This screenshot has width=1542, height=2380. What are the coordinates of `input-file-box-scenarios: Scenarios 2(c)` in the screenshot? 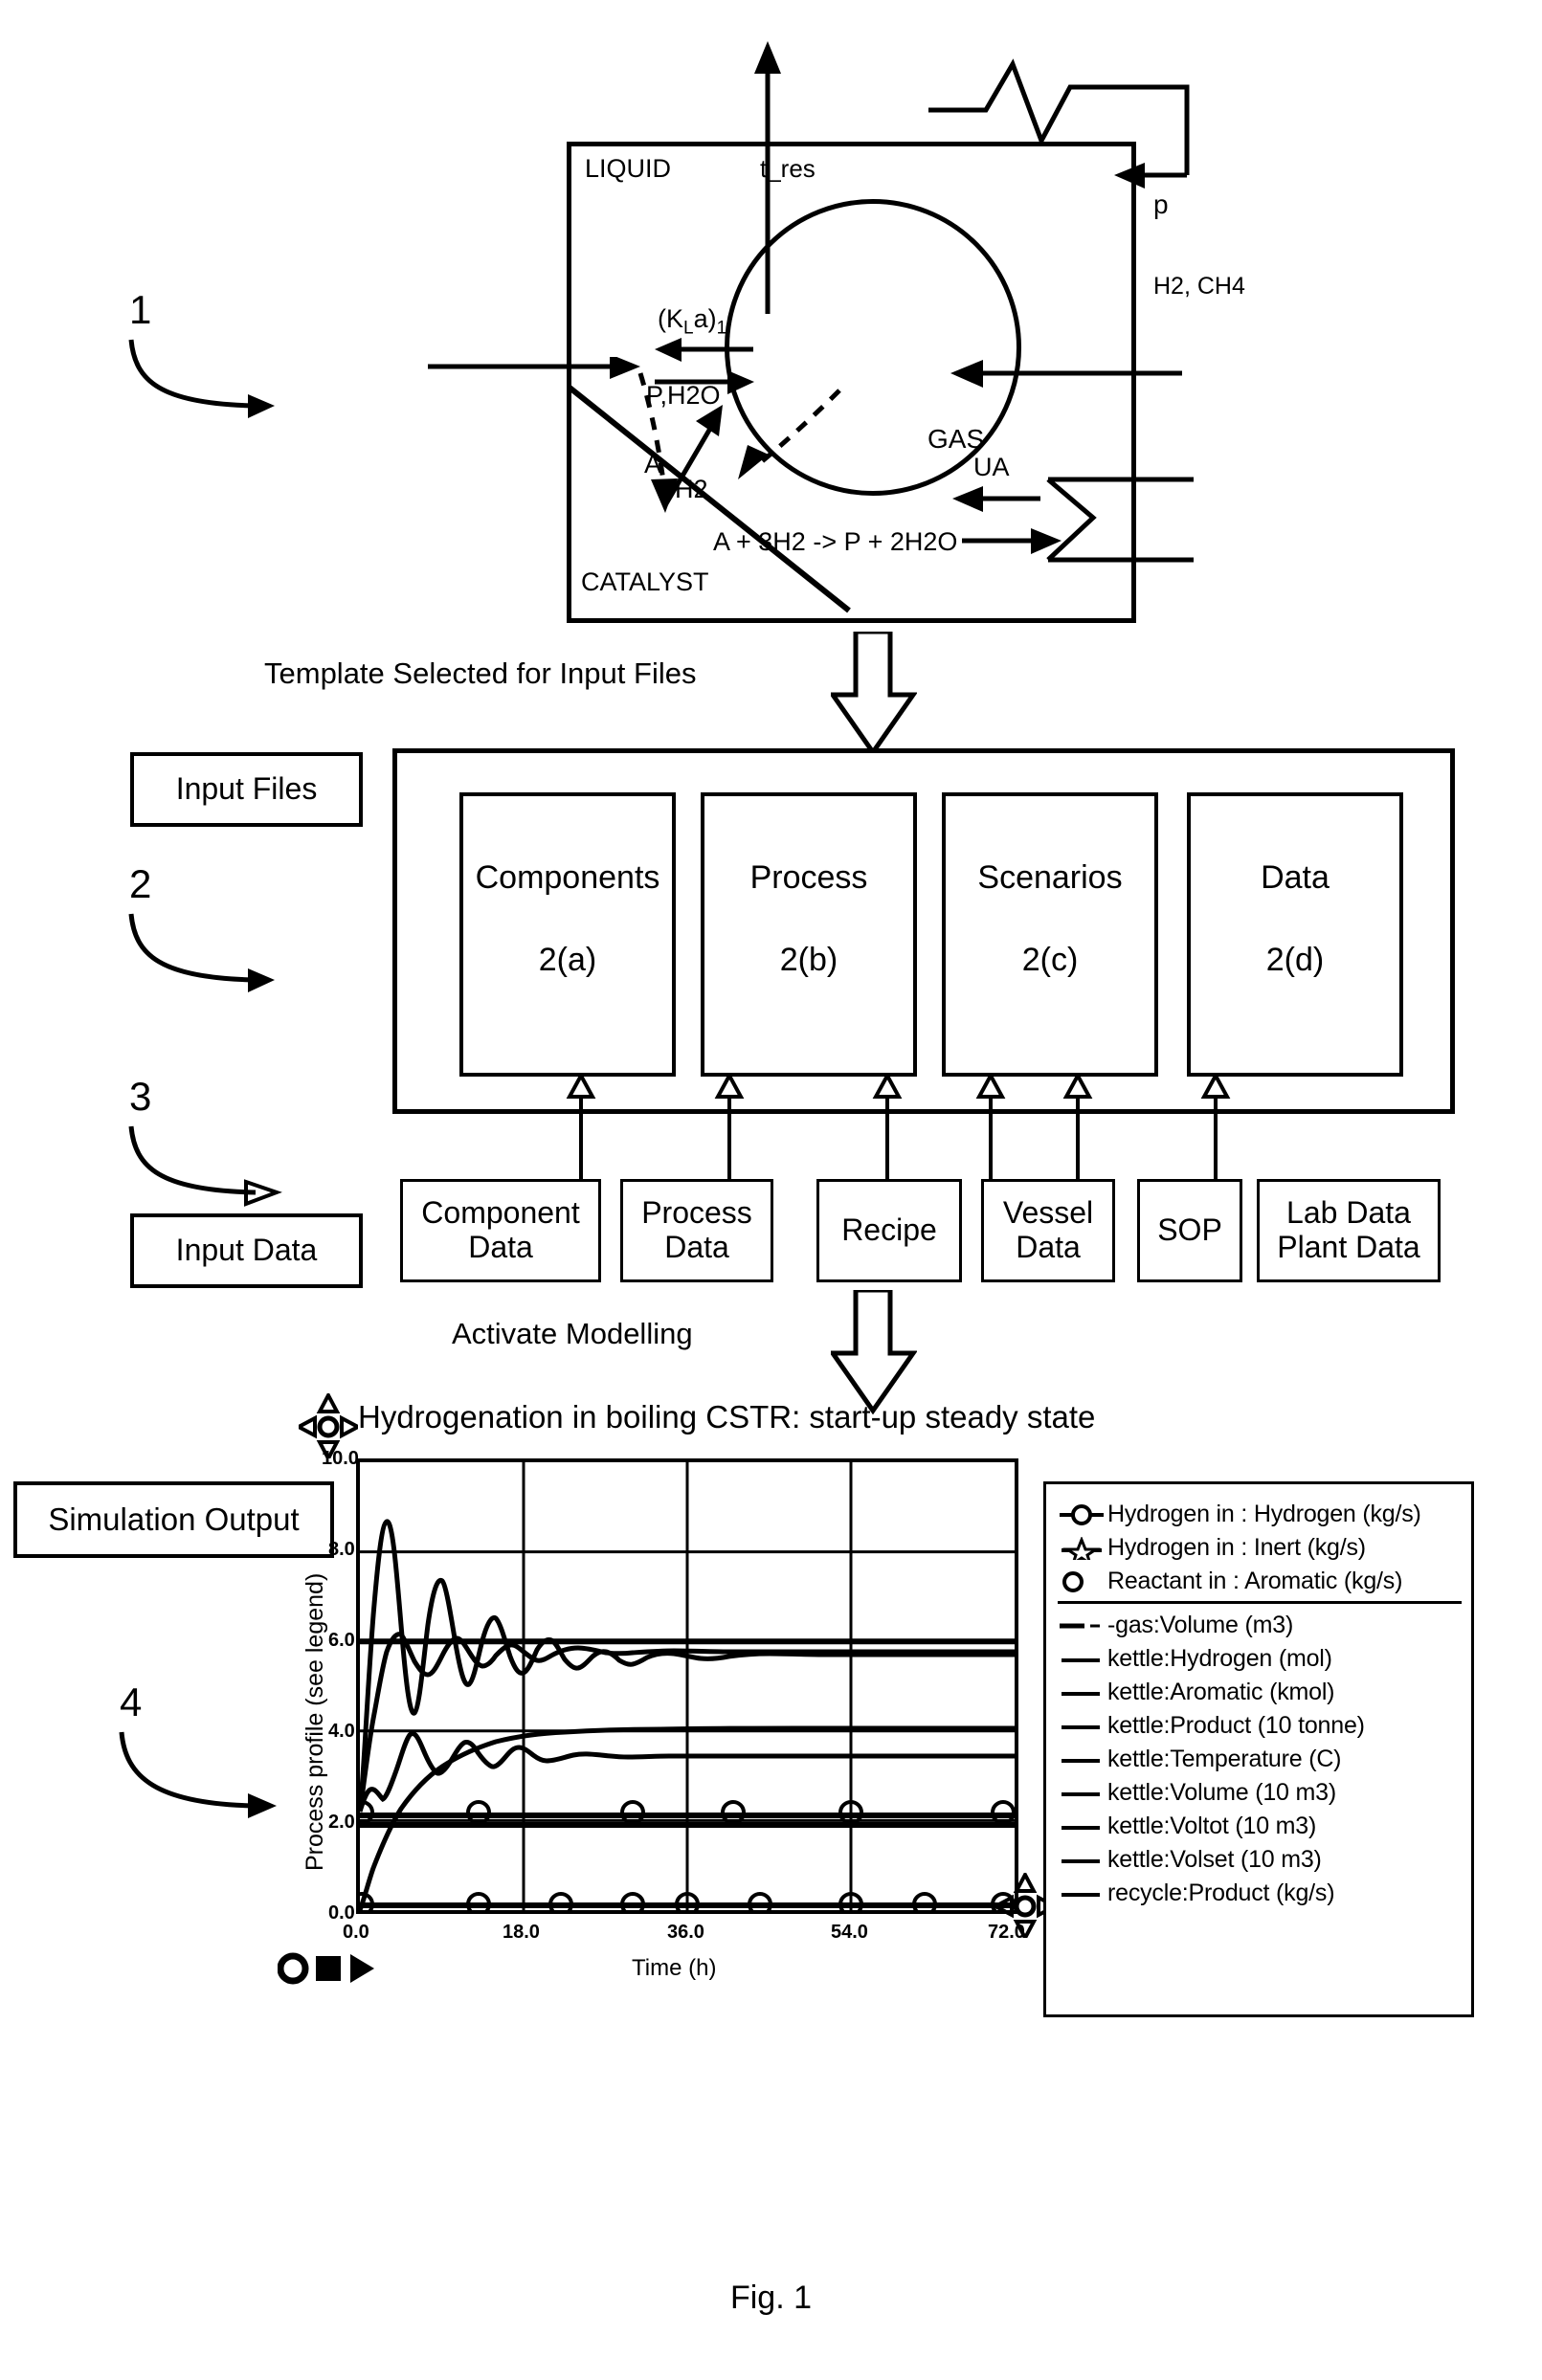 It's located at (1050, 934).